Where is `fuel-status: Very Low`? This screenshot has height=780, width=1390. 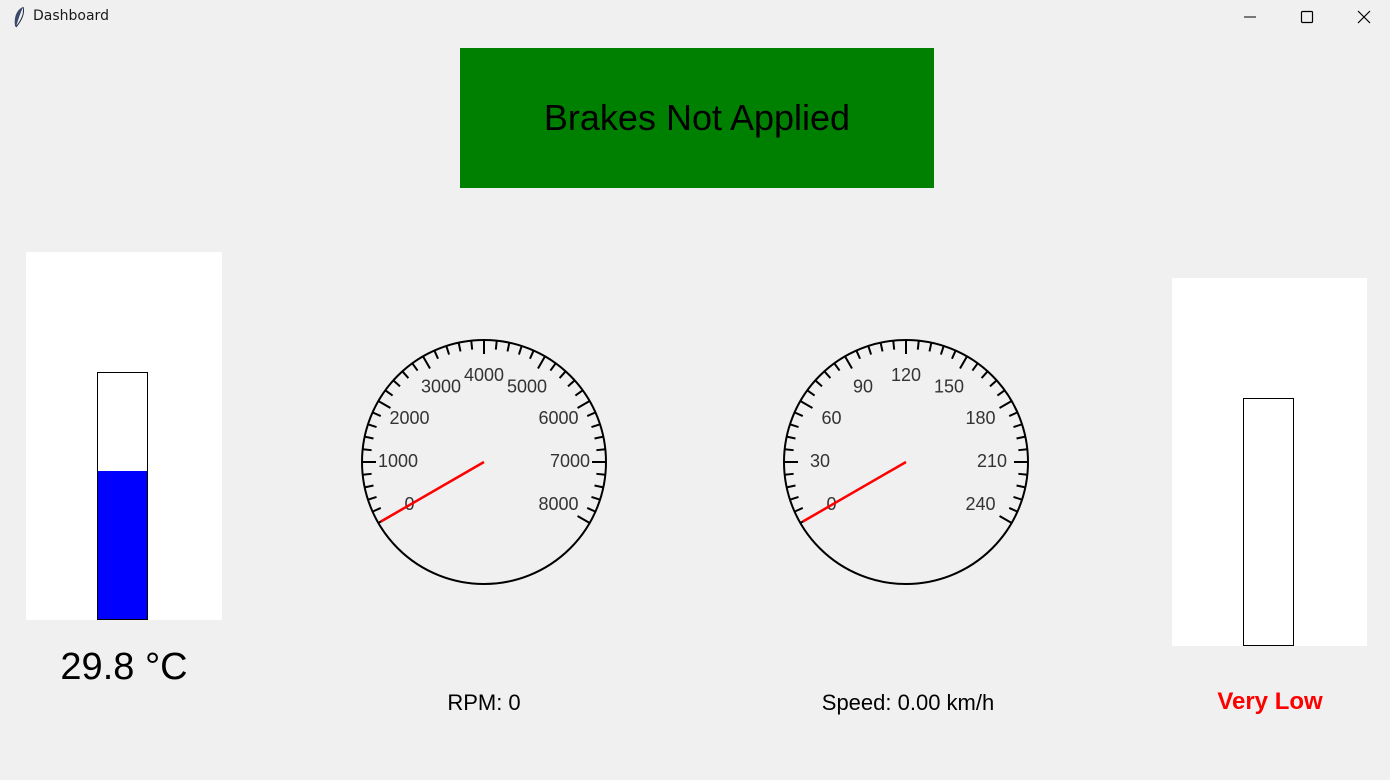 fuel-status: Very Low is located at coordinates (1270, 701).